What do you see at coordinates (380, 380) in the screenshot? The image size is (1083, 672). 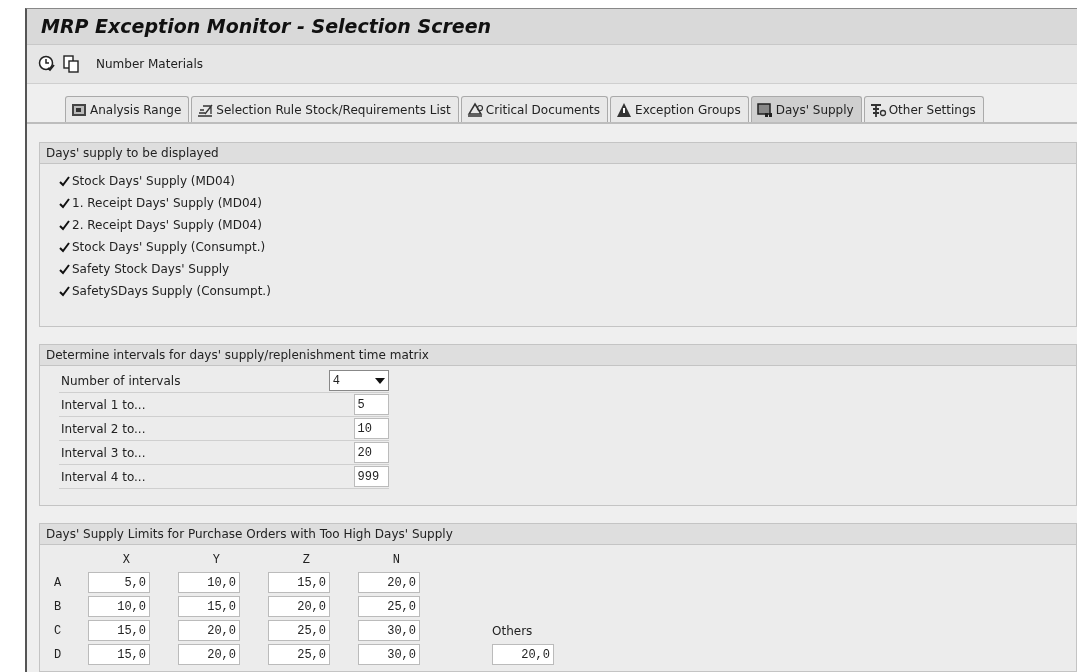 I see `caret-icon` at bounding box center [380, 380].